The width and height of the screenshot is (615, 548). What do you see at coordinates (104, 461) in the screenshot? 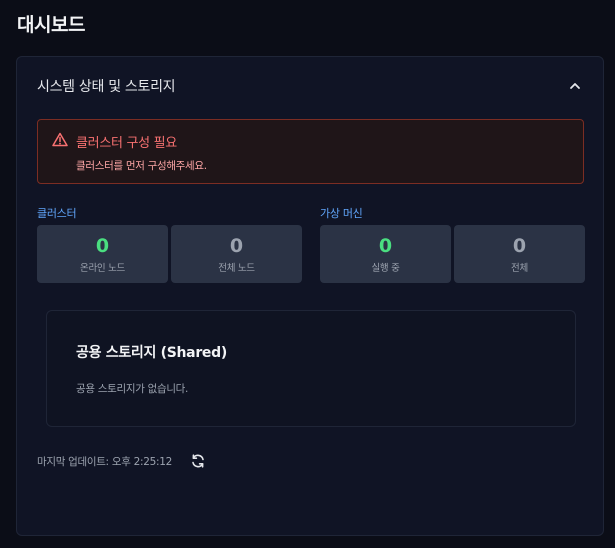
I see `last-updated-text: 마지막 업데이트: 오후 2:25:12` at bounding box center [104, 461].